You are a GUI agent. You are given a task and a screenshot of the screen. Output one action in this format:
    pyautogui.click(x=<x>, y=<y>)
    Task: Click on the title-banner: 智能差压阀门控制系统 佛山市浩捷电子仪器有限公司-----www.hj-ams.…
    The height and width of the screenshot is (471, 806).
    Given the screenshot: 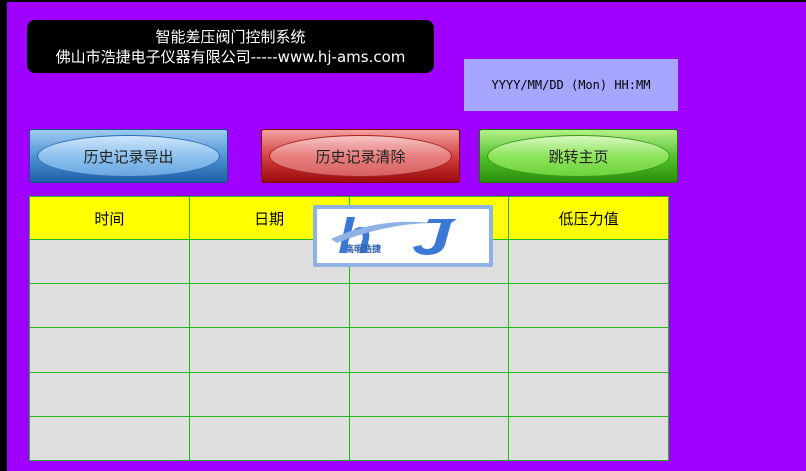 What is the action you would take?
    pyautogui.click(x=230, y=46)
    